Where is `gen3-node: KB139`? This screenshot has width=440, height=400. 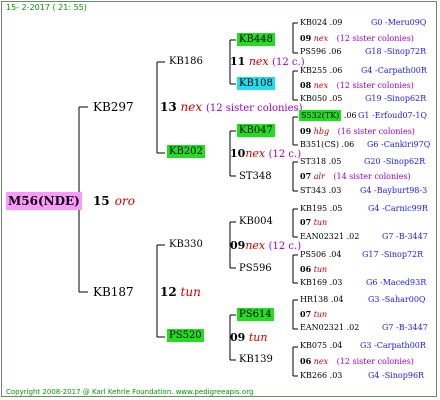
gen3-node: KB139 is located at coordinates (256, 360).